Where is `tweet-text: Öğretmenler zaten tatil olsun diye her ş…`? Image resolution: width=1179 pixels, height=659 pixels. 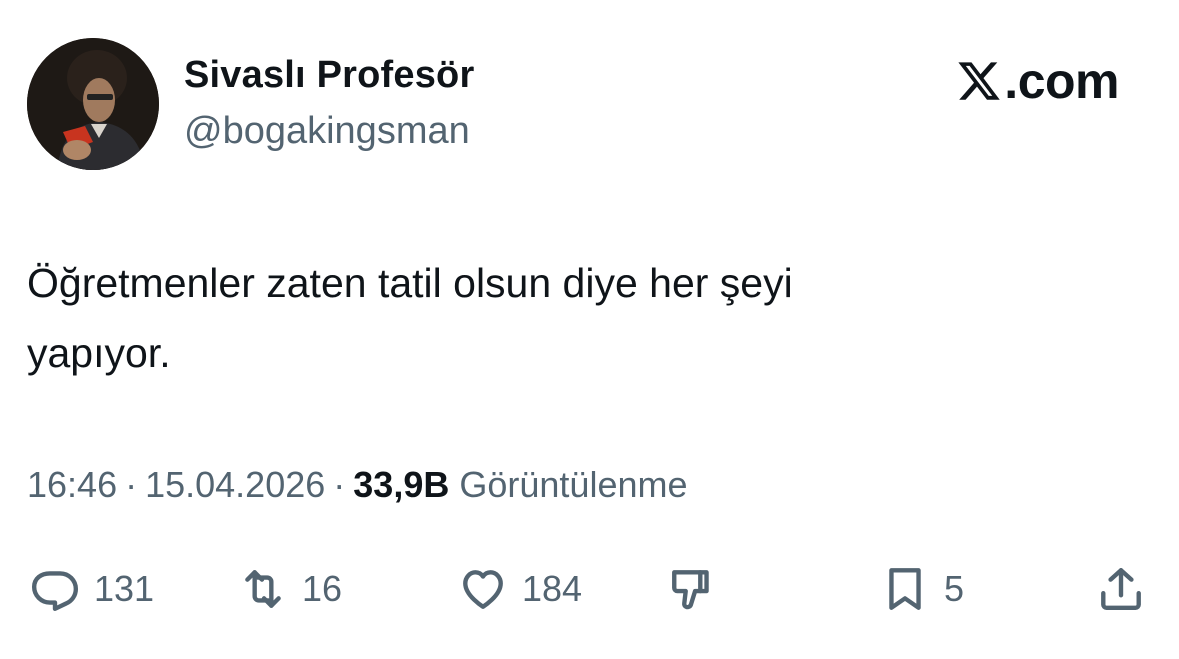 tweet-text: Öğretmenler zaten tatil olsun diye her ş… is located at coordinates (410, 318).